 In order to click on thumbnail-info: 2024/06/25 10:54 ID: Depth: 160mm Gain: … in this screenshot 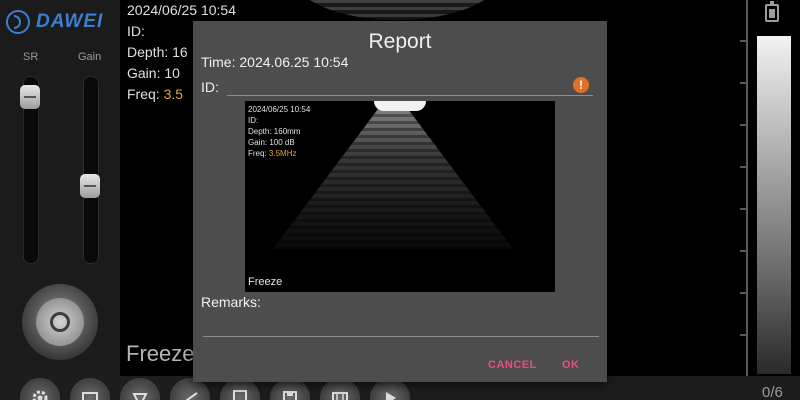, I will do `click(279, 131)`.